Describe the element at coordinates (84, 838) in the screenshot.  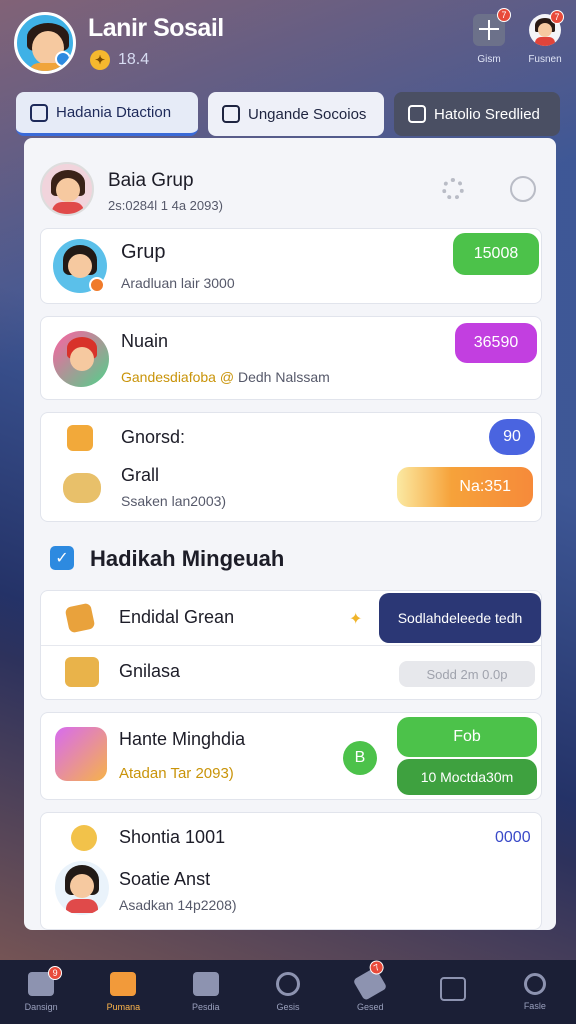
I see `medal-icon` at that location.